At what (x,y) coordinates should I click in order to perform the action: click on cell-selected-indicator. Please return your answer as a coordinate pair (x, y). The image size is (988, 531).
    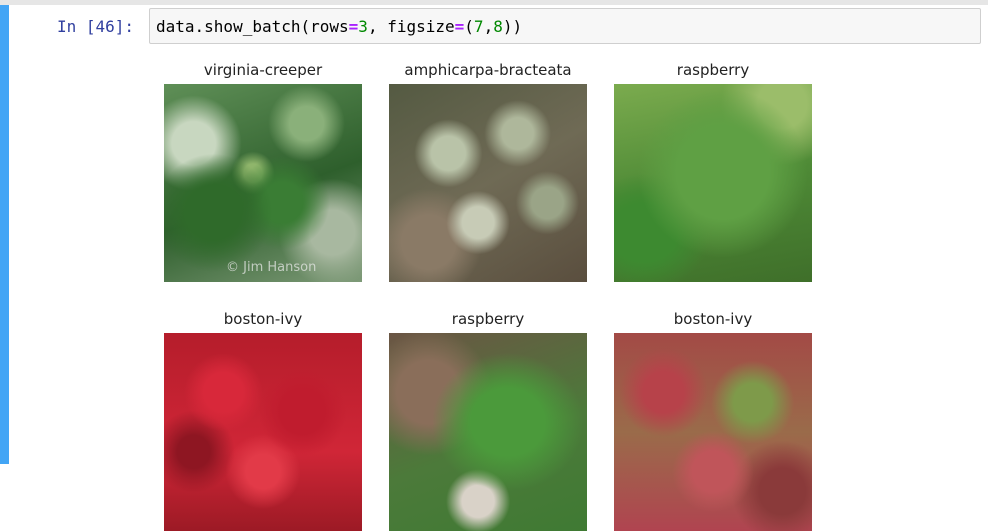
    Looking at the image, I should click on (4, 234).